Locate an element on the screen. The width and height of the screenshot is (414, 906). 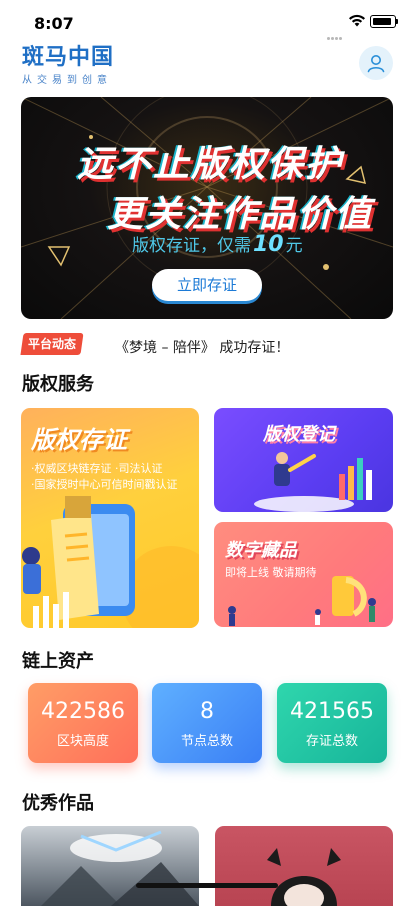
section-title-services: 版权服务 is located at coordinates (58, 384).